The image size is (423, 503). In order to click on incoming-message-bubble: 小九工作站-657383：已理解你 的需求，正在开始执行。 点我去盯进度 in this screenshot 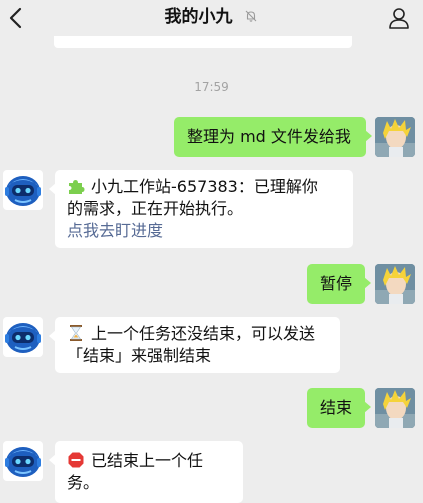, I will do `click(201, 209)`.